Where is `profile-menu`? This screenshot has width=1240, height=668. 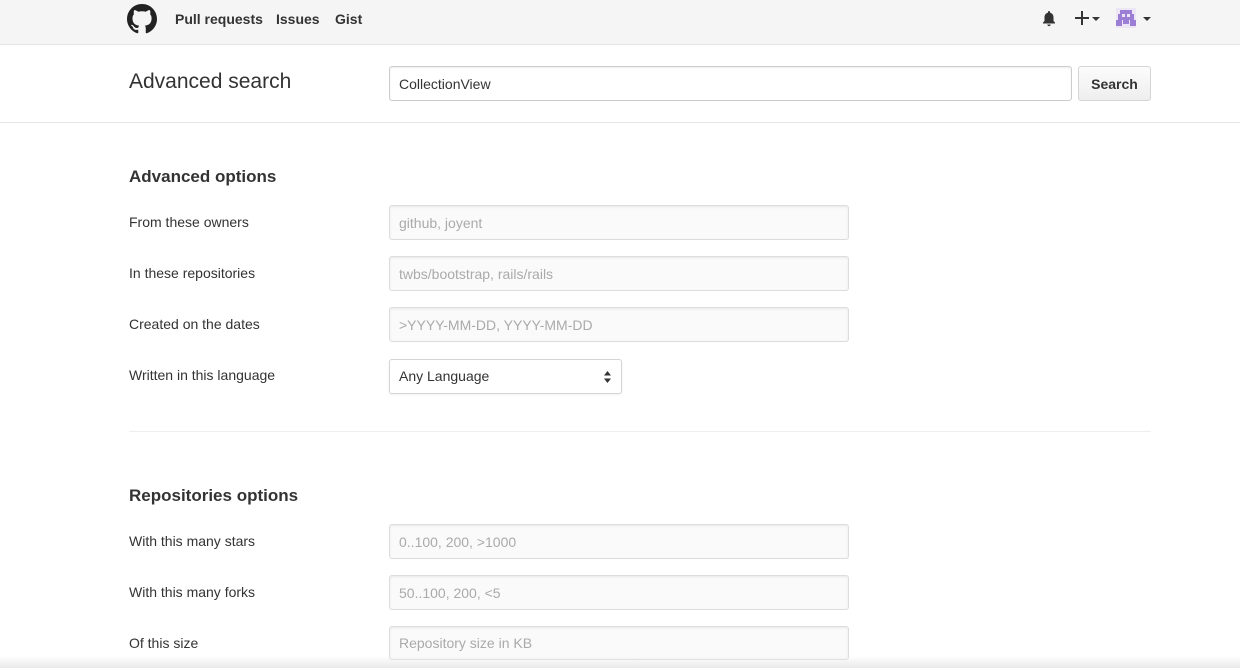 profile-menu is located at coordinates (1135, 18).